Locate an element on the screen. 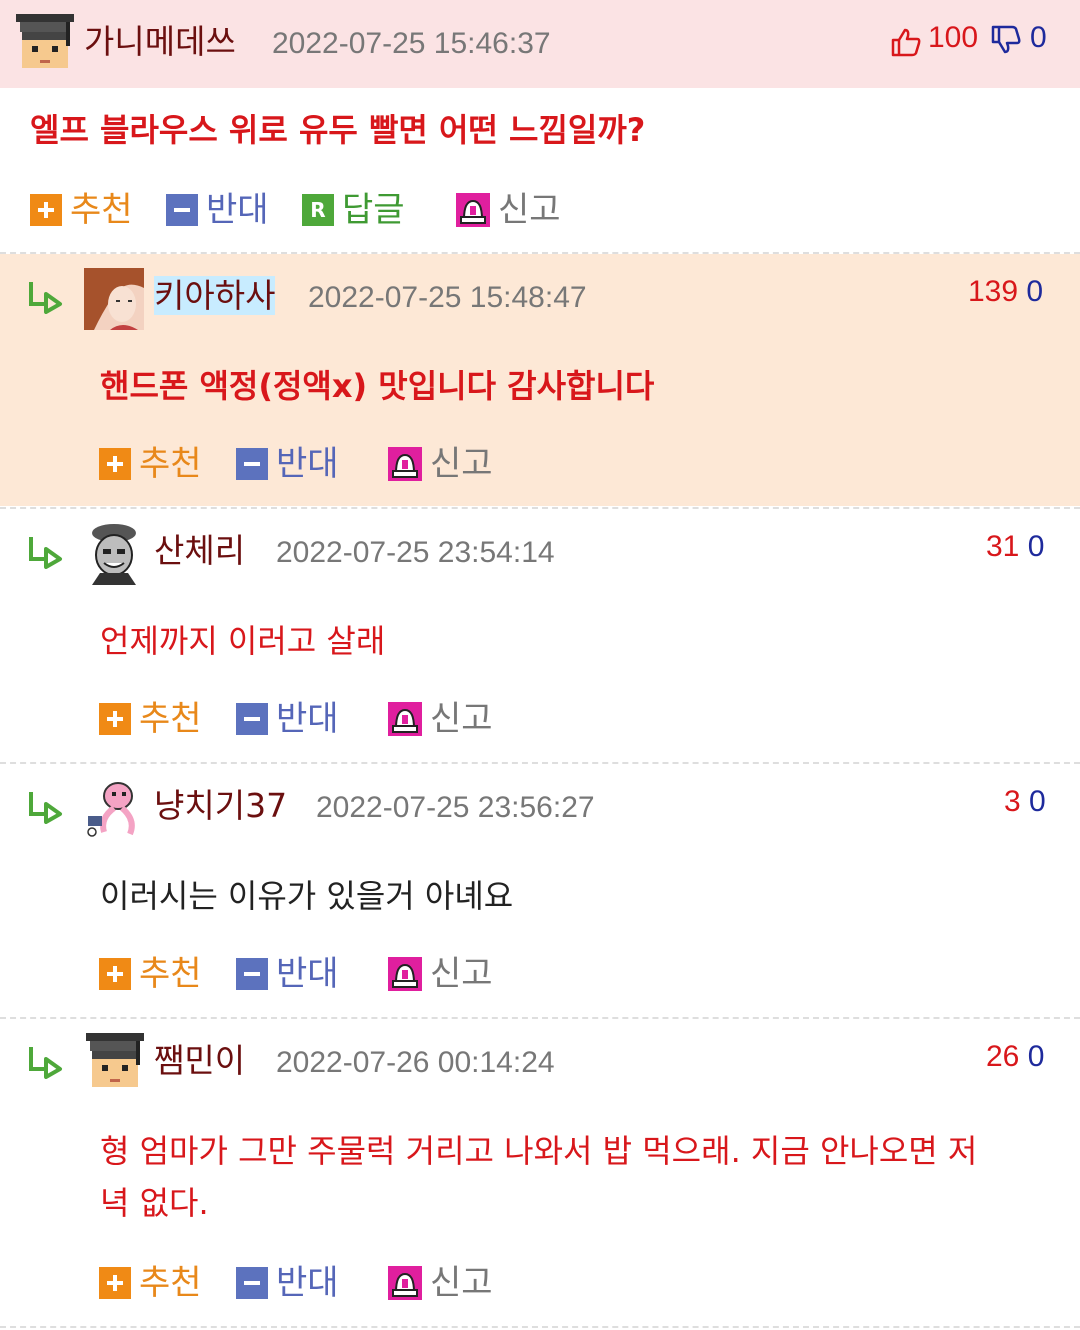 The height and width of the screenshot is (1330, 1080). comment-votes: 3 0 is located at coordinates (1025, 802).